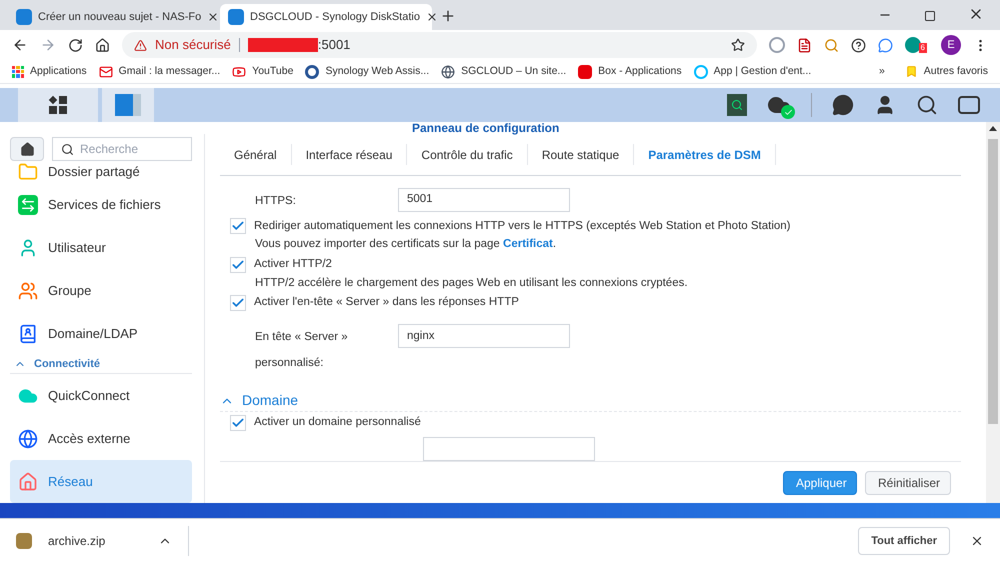  What do you see at coordinates (334, 45) in the screenshot?
I see `url-text: :5001` at bounding box center [334, 45].